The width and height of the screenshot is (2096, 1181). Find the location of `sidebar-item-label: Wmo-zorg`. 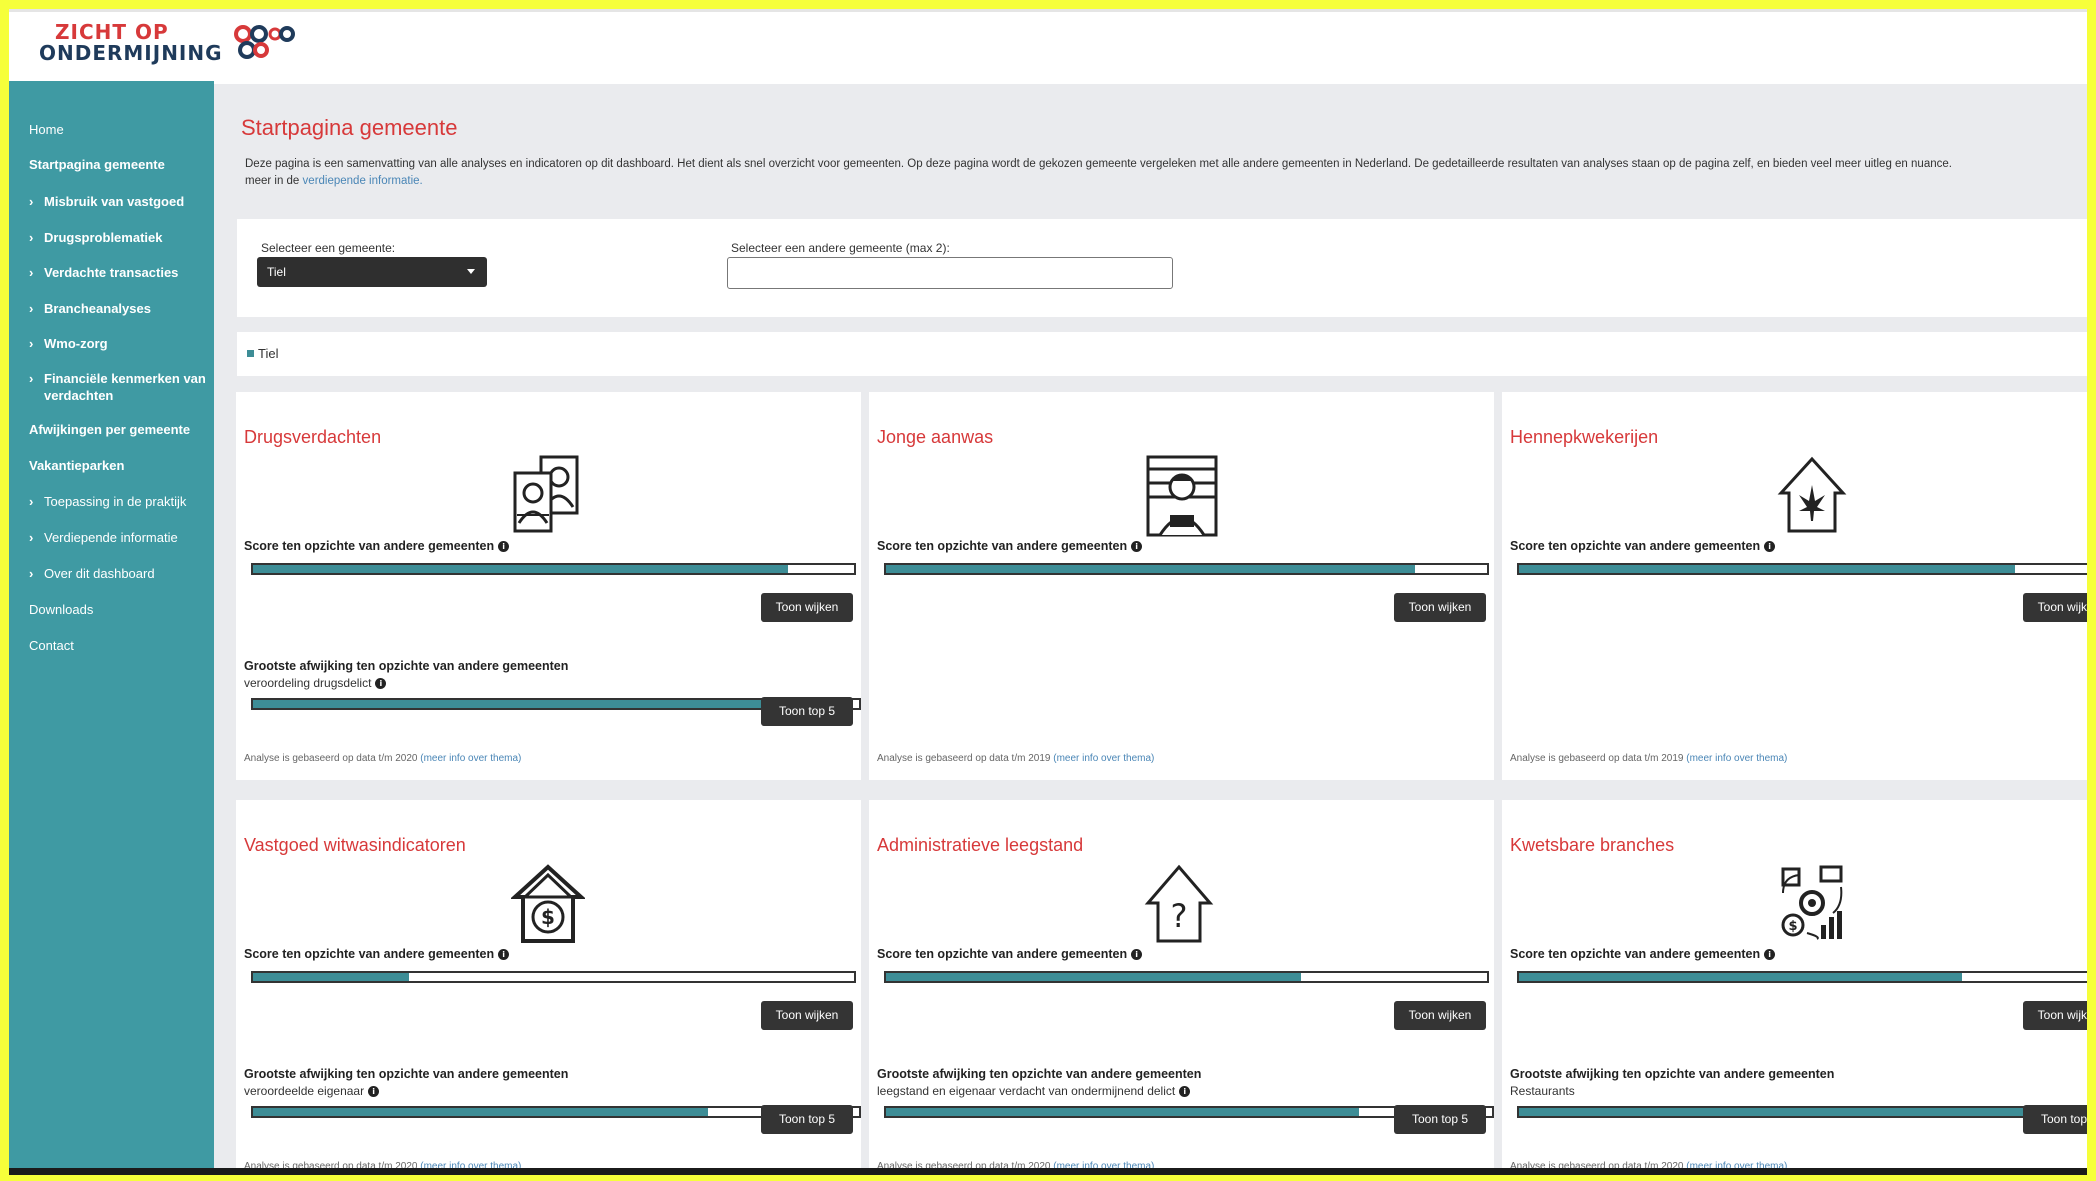

sidebar-item-label: Wmo-zorg is located at coordinates (76, 343).